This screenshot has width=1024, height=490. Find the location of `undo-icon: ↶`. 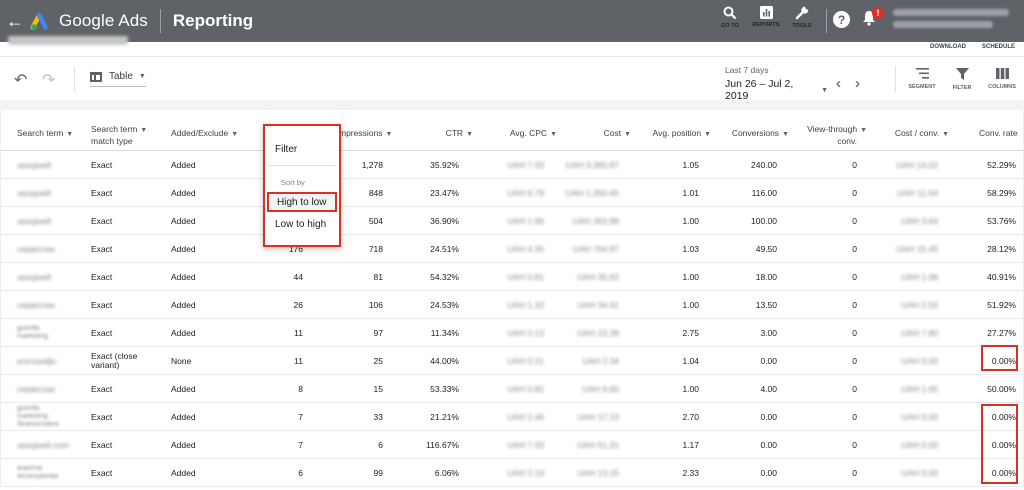

undo-icon: ↶ is located at coordinates (20, 80).